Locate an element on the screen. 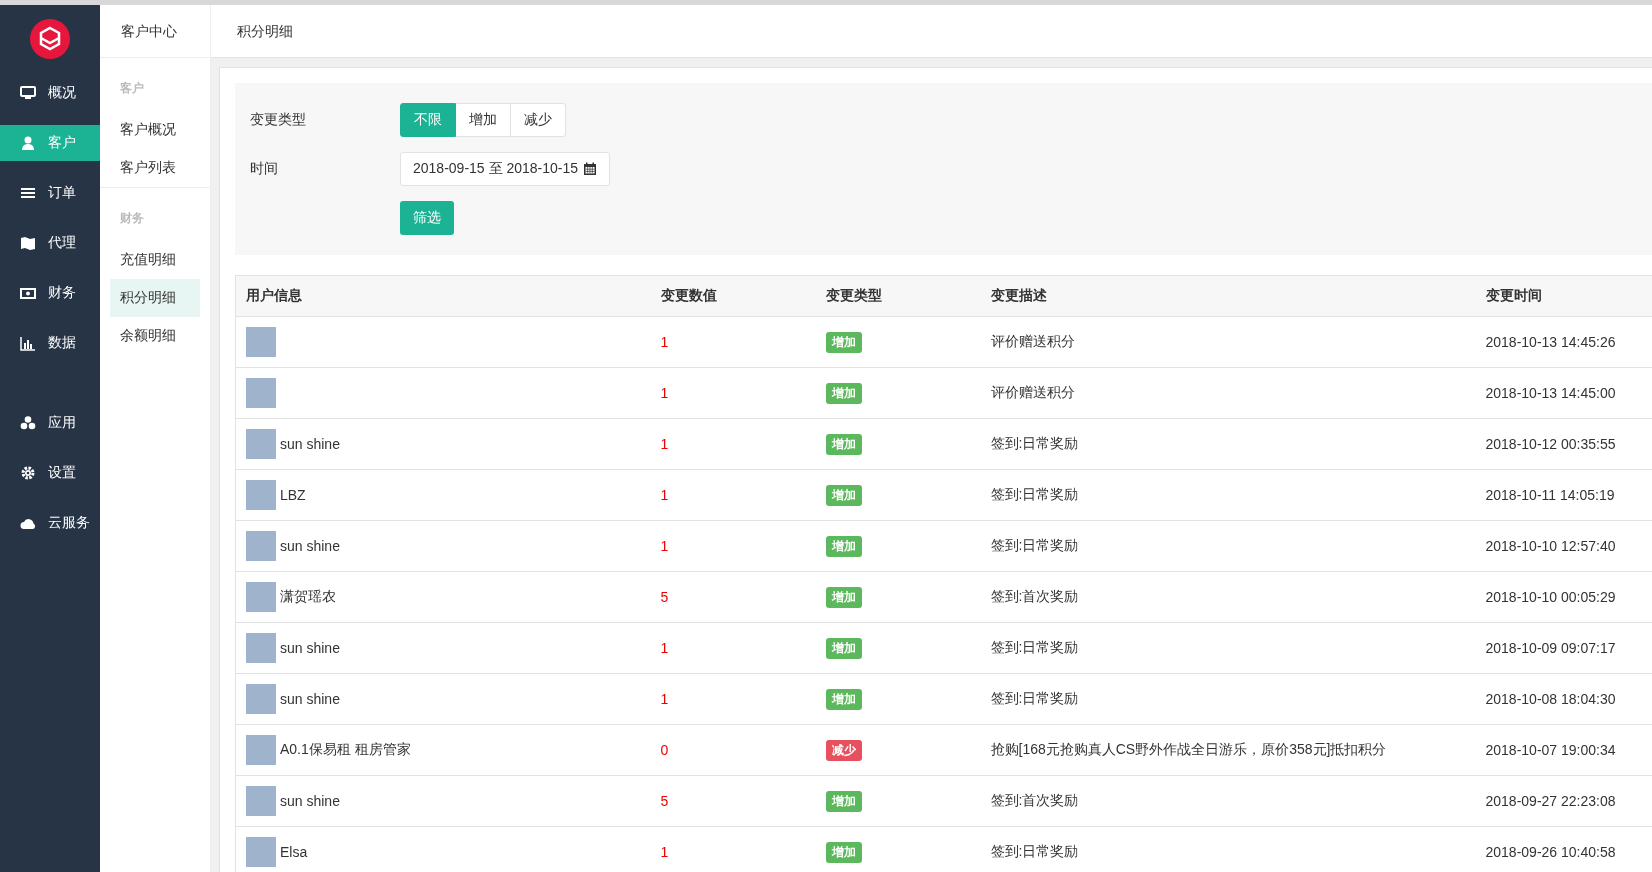 The height and width of the screenshot is (872, 1652). section-title: 客户中心 is located at coordinates (155, 31).